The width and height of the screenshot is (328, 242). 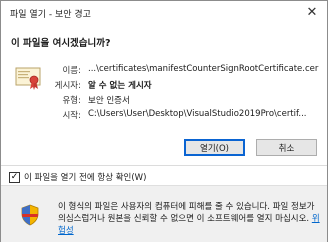 What do you see at coordinates (164, 165) in the screenshot?
I see `divider` at bounding box center [164, 165].